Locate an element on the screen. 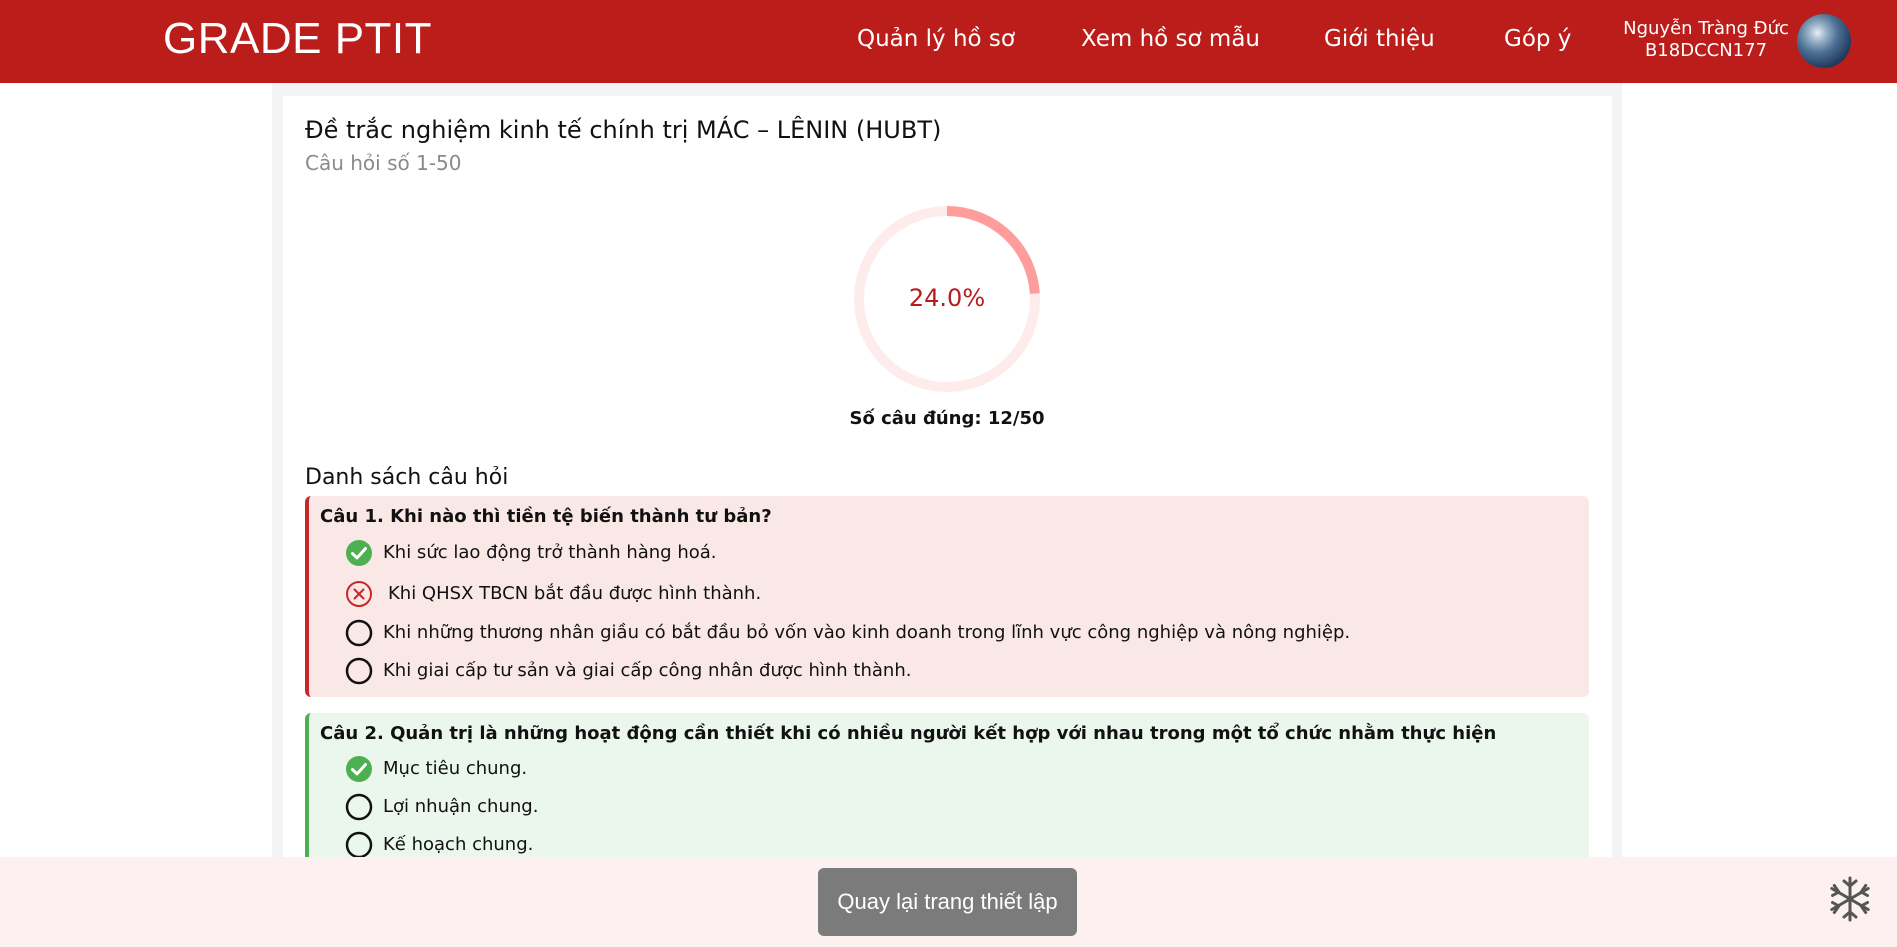 The width and height of the screenshot is (1897, 947). answer-text: Mục tiêu chung. is located at coordinates (455, 768).